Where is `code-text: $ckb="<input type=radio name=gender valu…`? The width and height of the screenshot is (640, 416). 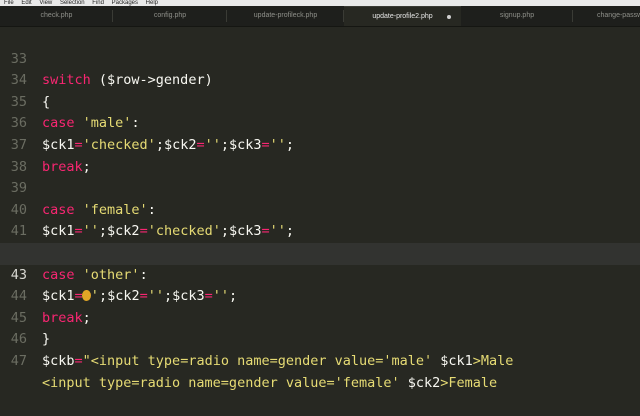 code-text: $ckb="<input type=radio name=gender valu… is located at coordinates (278, 360).